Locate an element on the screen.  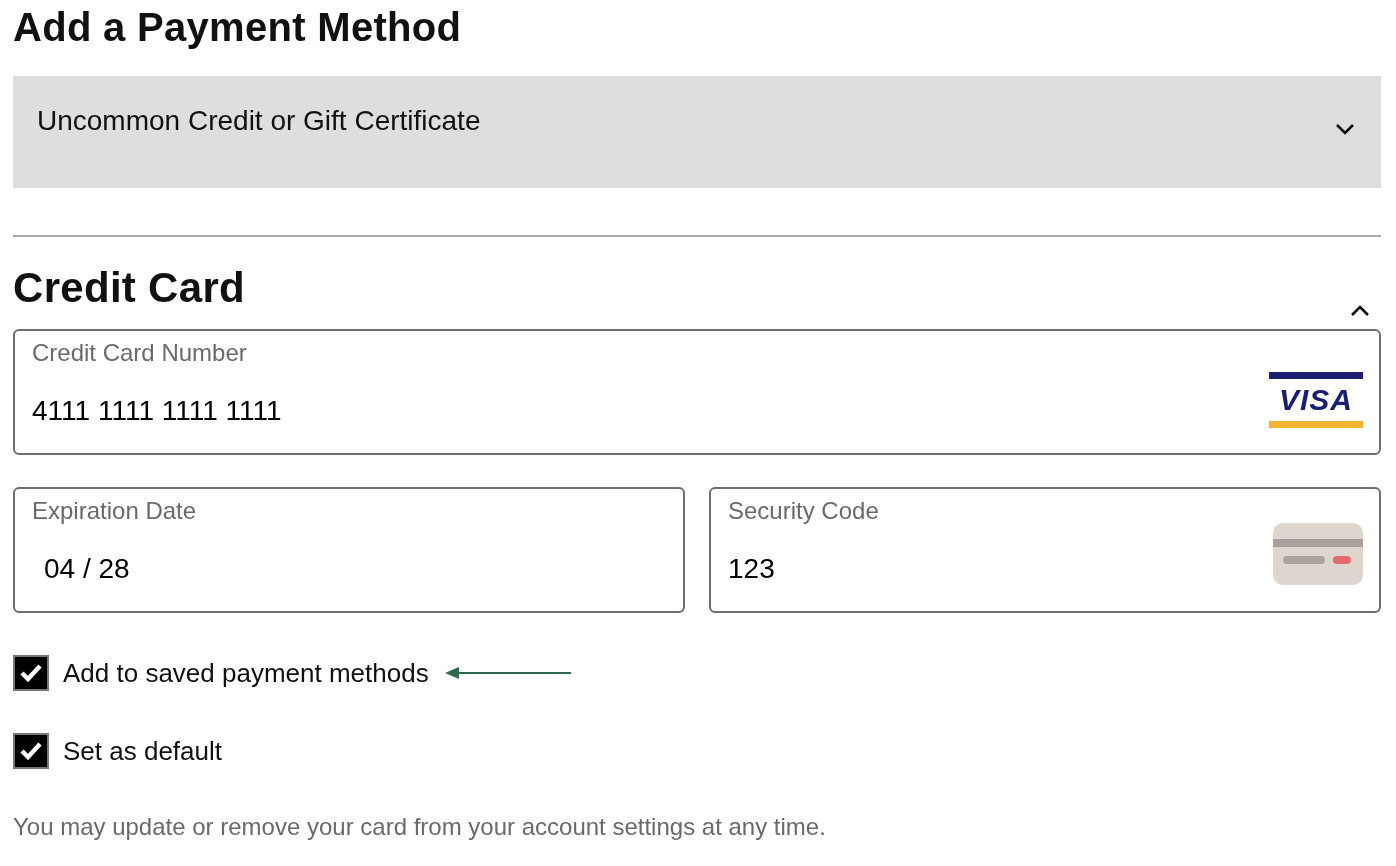
card-input-field: Credit Card Number 4111 1111 1111 1111 VISA is located at coordinates (697, 392).